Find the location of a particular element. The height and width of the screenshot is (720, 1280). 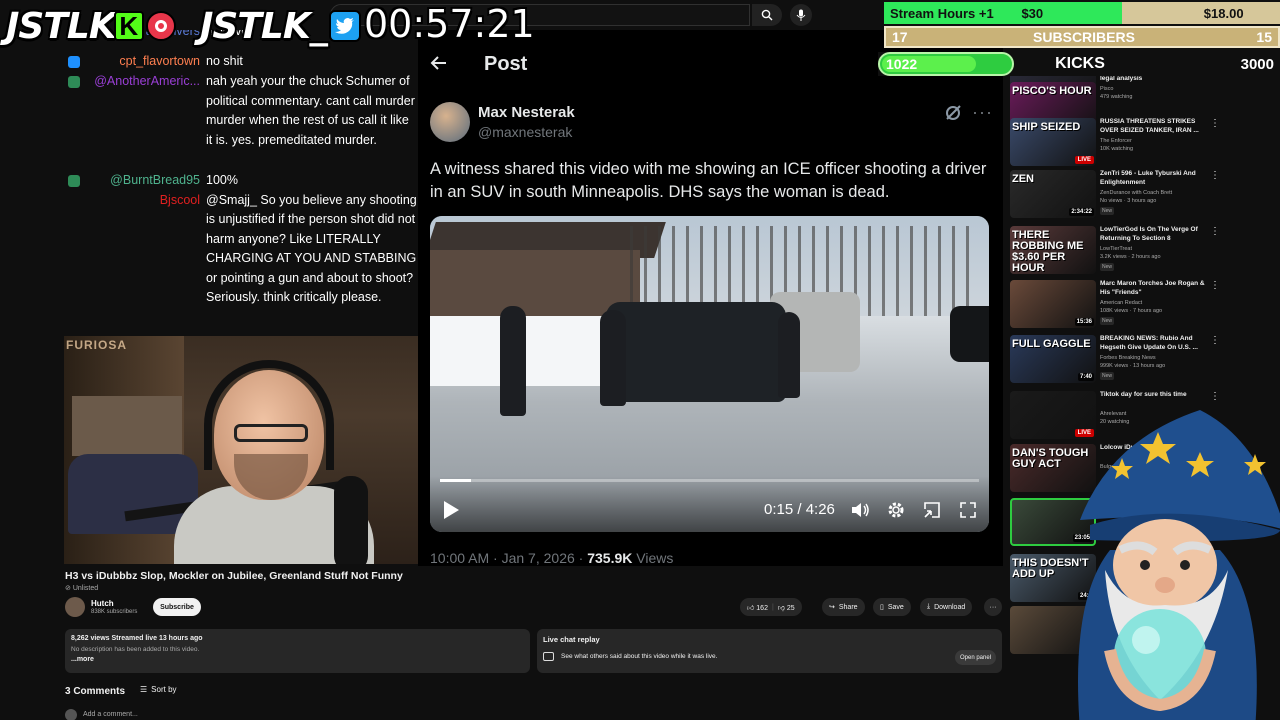

chat-badge-icon is located at coordinates (74, 82).